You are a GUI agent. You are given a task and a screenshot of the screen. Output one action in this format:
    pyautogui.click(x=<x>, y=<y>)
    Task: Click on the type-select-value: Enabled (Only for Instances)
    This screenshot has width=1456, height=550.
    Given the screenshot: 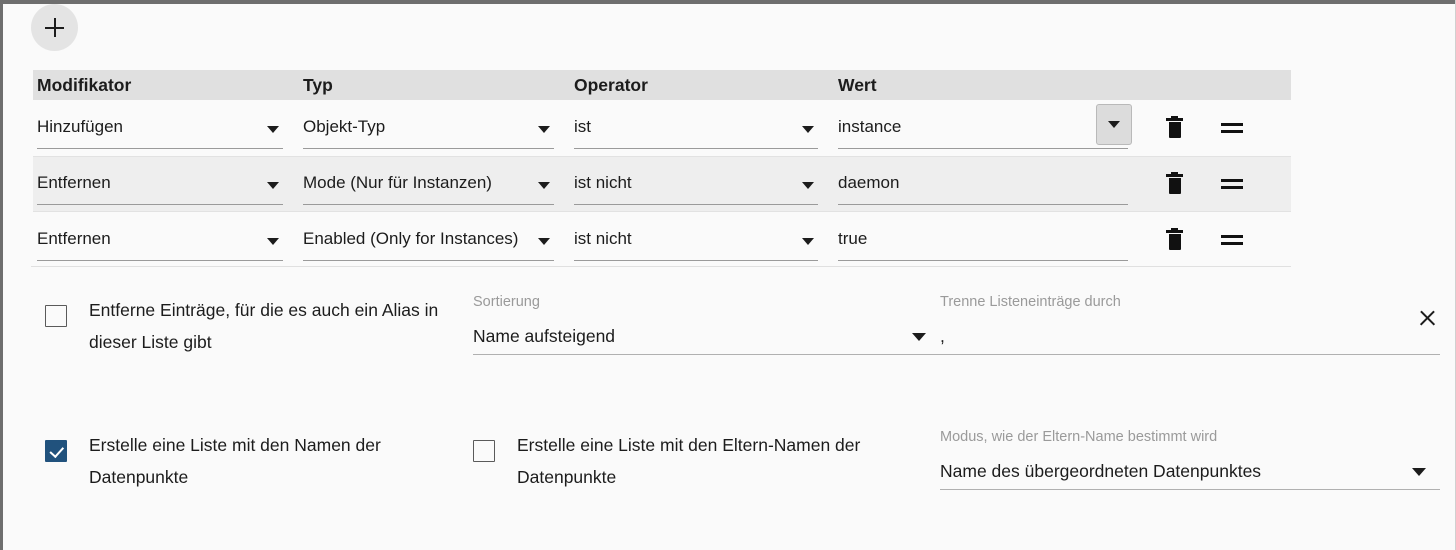 What is the action you would take?
    pyautogui.click(x=411, y=238)
    